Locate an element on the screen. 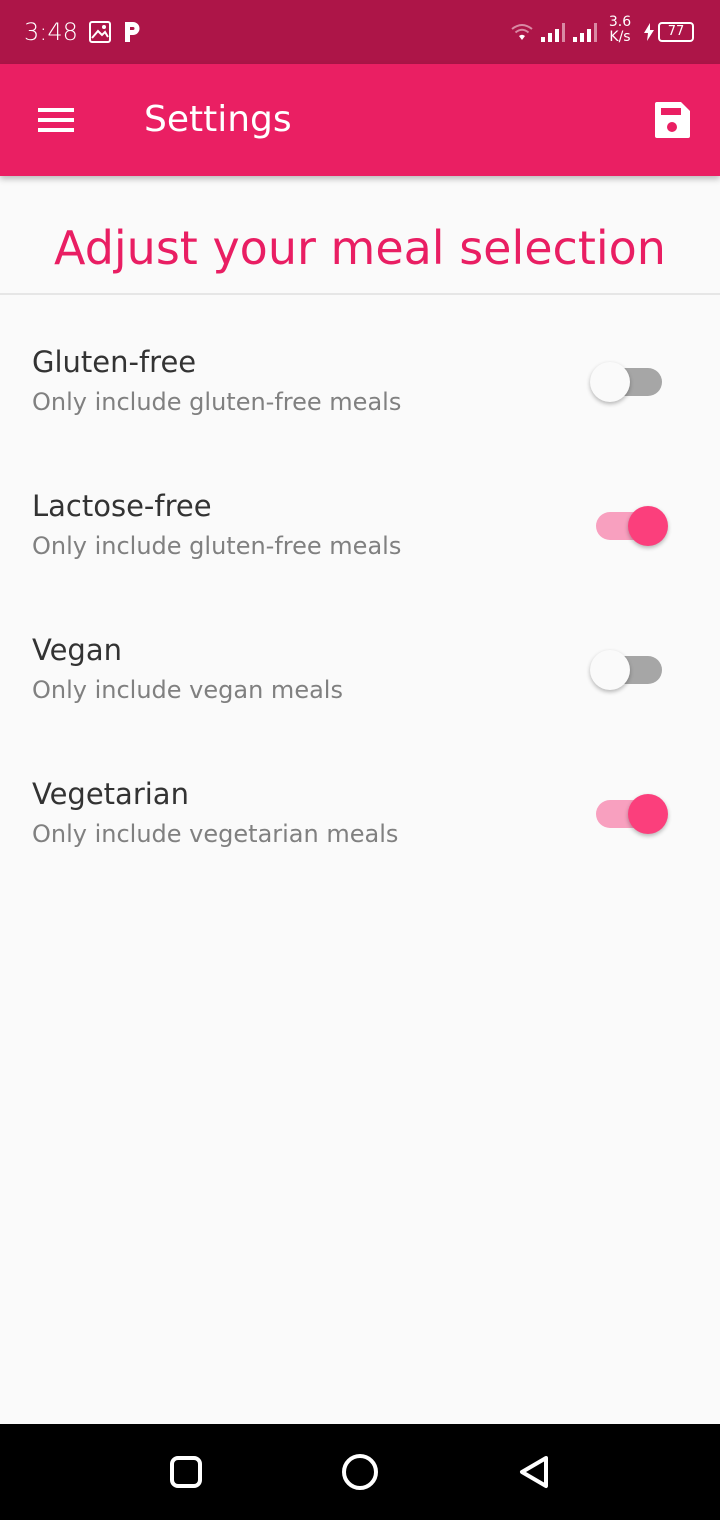 This screenshot has width=720, height=1520. network-speed-unit: K/s is located at coordinates (620, 37).